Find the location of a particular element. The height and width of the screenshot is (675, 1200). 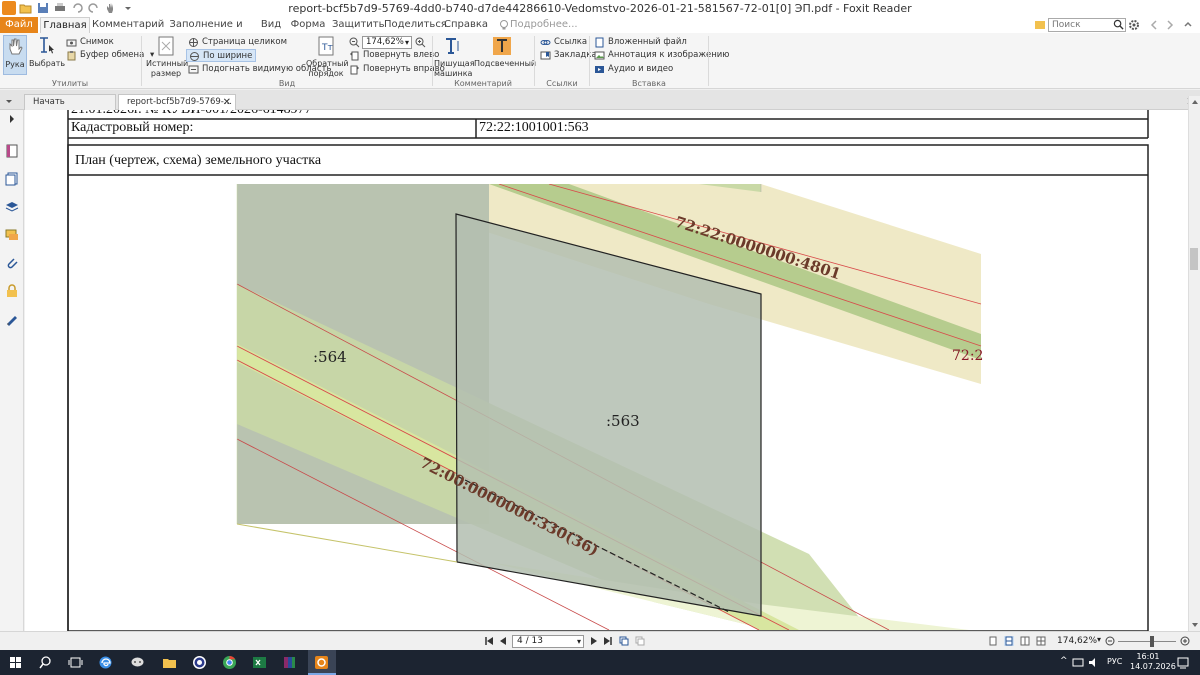

search-icon is located at coordinates (1118, 24).